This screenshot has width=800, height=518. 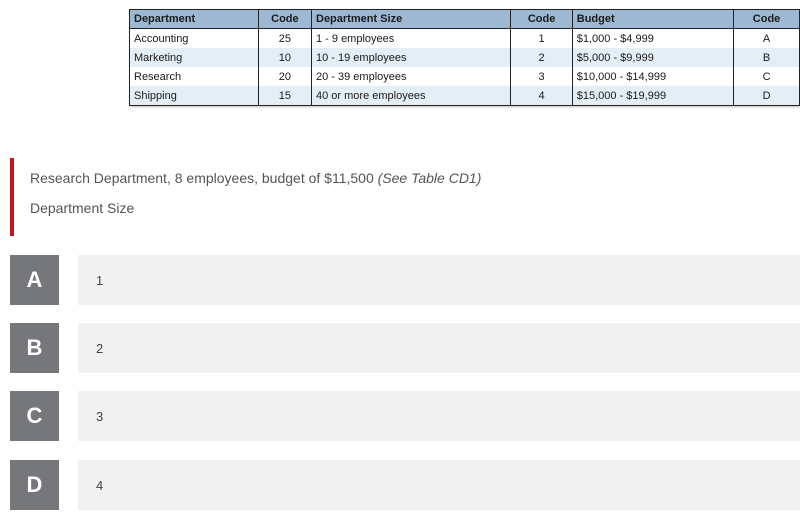 I want to click on answer-choice-c: C 3, so click(x=405, y=416).